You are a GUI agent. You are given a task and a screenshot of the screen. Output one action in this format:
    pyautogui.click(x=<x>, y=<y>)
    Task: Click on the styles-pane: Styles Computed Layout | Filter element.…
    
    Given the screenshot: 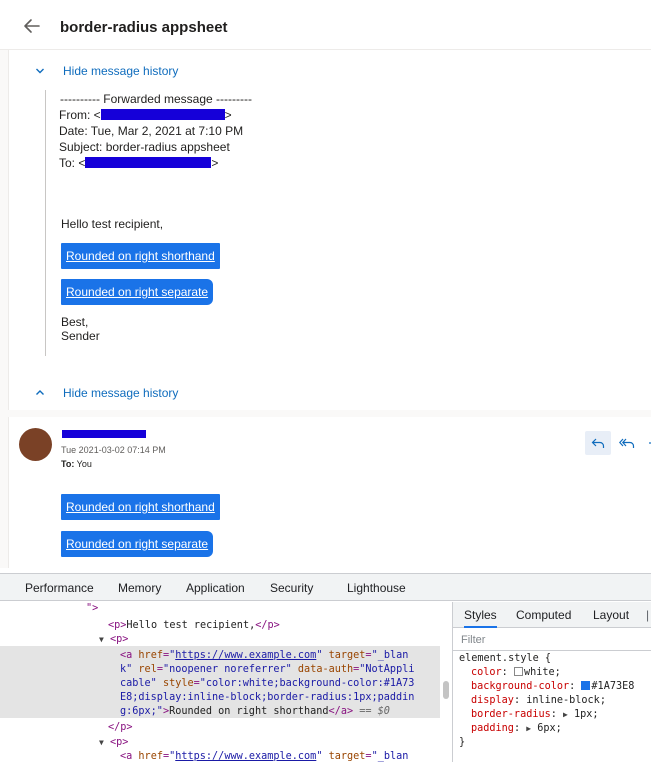 What is the action you would take?
    pyautogui.click(x=552, y=682)
    